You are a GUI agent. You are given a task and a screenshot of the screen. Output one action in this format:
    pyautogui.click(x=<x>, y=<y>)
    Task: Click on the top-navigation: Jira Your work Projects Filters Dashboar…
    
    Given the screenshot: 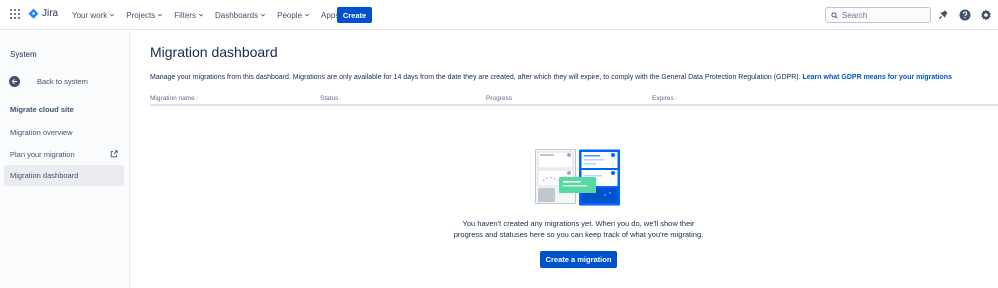 What is the action you would take?
    pyautogui.click(x=499, y=15)
    